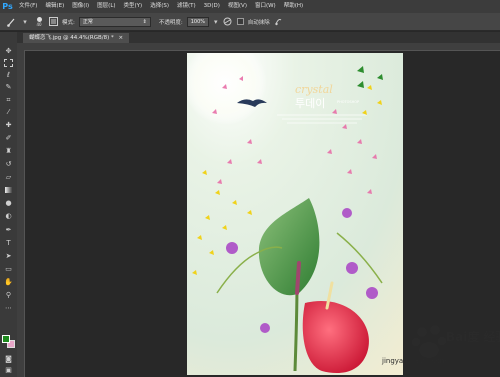 Image resolution: width=500 pixels, height=377 pixels. Describe the element at coordinates (414, 361) in the screenshot. I see `watermark-url: jingyan.baidu.com` at that location.